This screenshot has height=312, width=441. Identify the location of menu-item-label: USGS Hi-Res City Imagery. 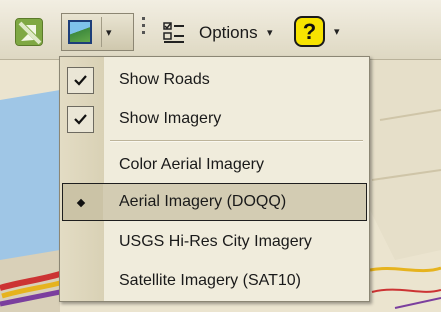
(215, 241).